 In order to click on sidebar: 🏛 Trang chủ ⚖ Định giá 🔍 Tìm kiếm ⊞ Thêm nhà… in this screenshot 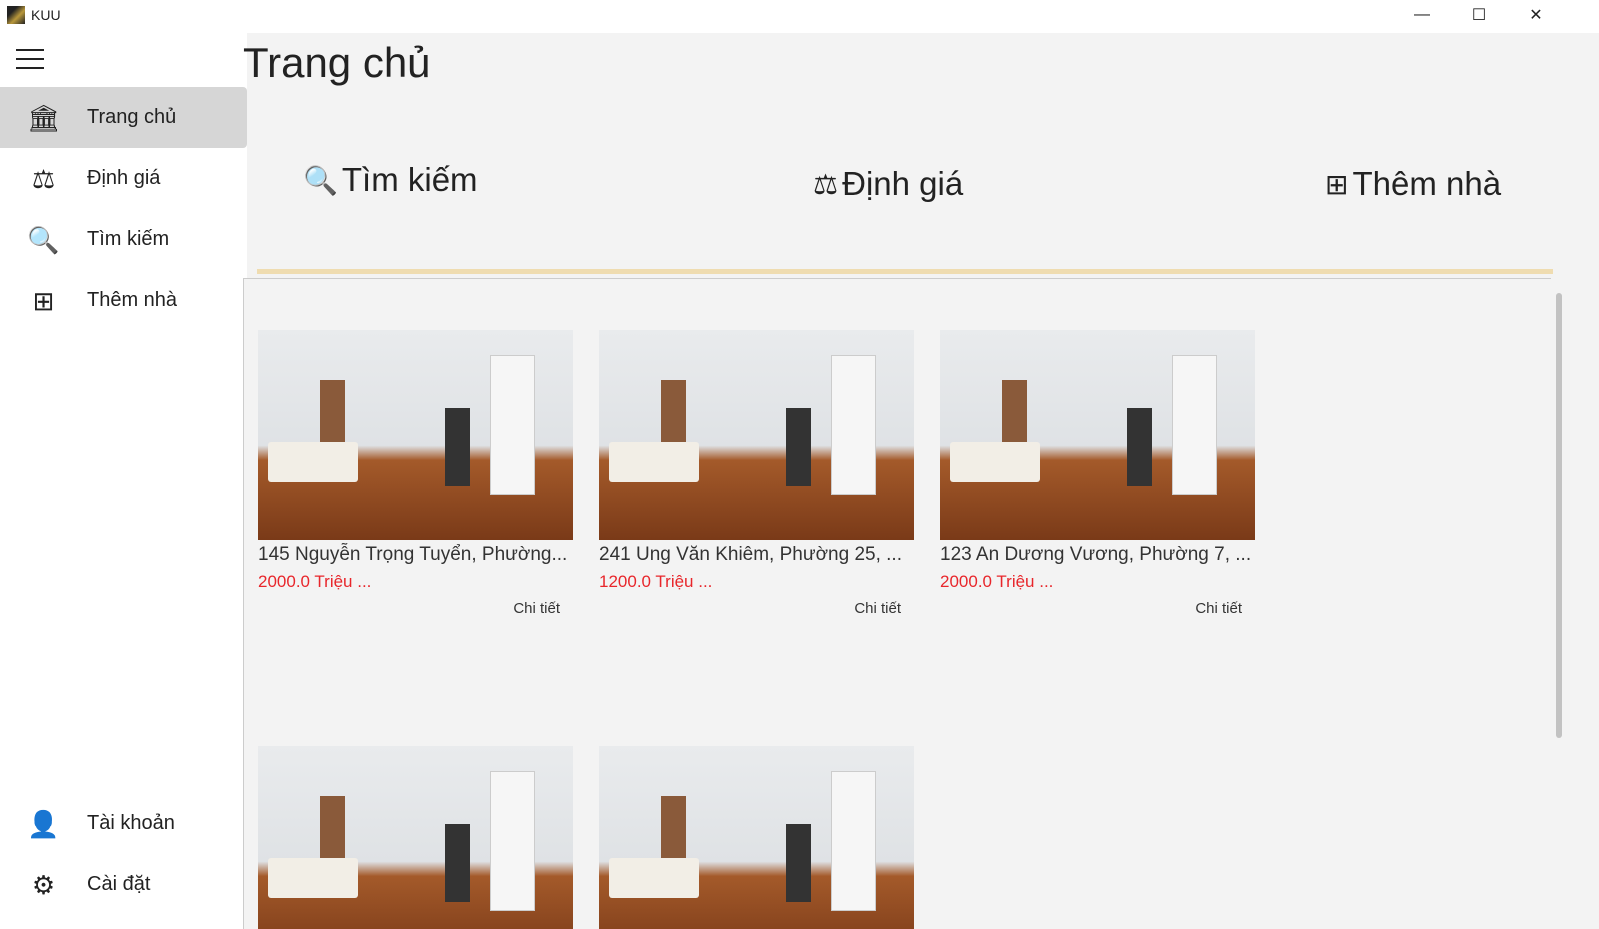, I will do `click(123, 481)`.